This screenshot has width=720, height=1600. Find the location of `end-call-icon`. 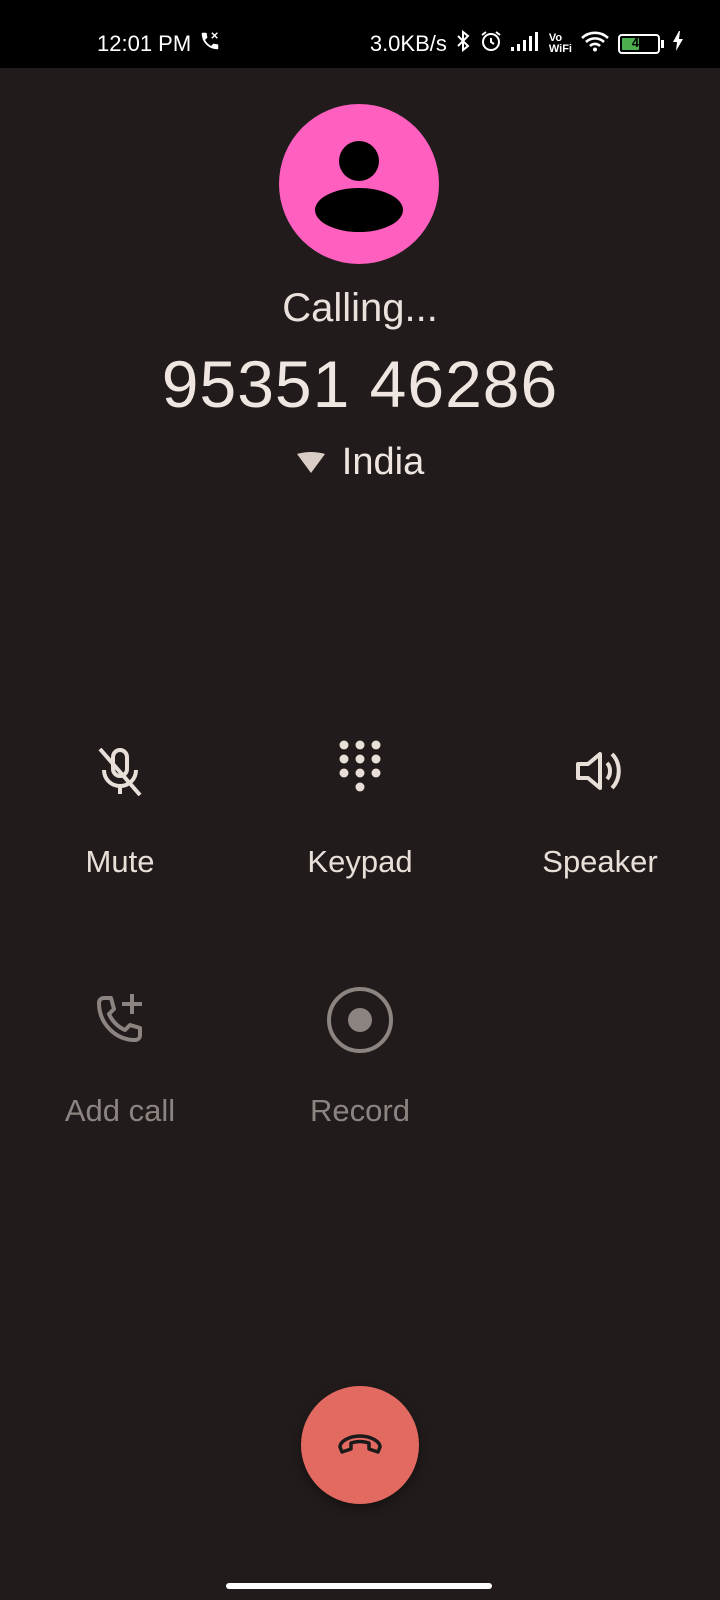

end-call-icon is located at coordinates (360, 1444).